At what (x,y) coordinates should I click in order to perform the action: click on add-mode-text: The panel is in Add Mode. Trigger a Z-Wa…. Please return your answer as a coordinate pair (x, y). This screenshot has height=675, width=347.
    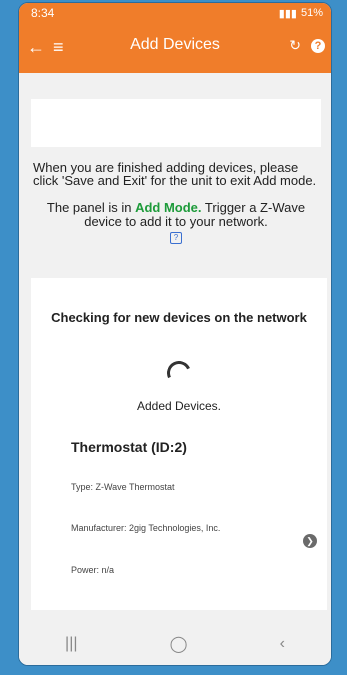
    Looking at the image, I should click on (176, 222).